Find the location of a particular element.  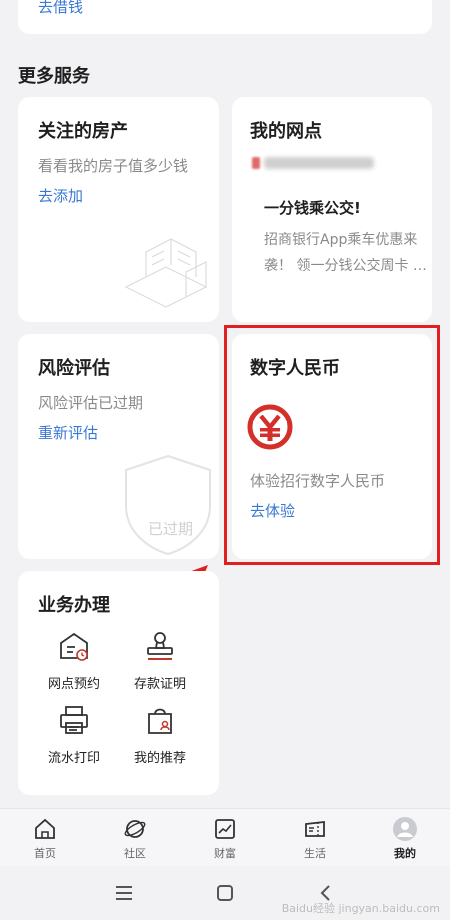

branch-name-blurred is located at coordinates (319, 163).